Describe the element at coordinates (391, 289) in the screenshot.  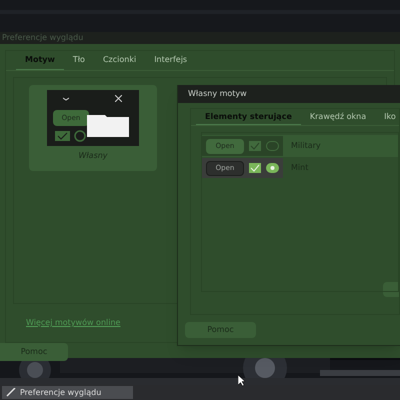
I see `dialog-button` at that location.